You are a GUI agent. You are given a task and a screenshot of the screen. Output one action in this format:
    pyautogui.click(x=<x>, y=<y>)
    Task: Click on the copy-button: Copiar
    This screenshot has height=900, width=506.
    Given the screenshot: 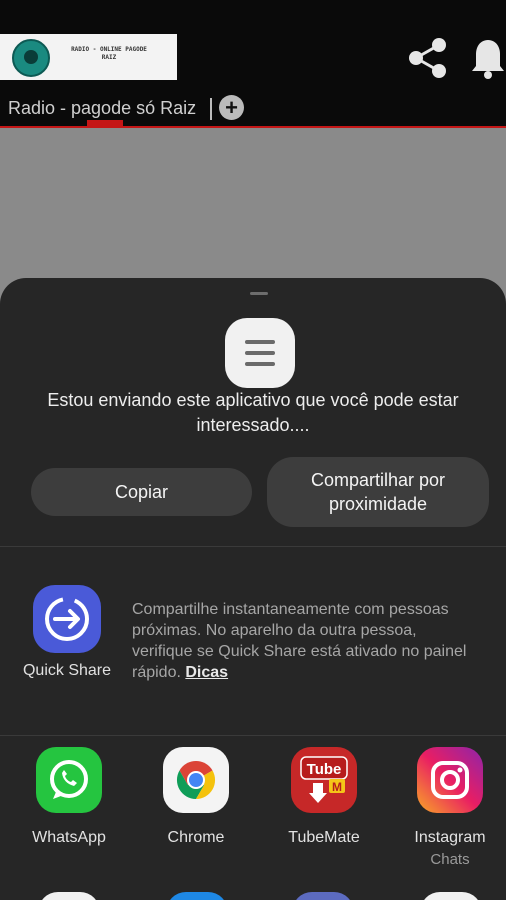 What is the action you would take?
    pyautogui.click(x=141, y=492)
    